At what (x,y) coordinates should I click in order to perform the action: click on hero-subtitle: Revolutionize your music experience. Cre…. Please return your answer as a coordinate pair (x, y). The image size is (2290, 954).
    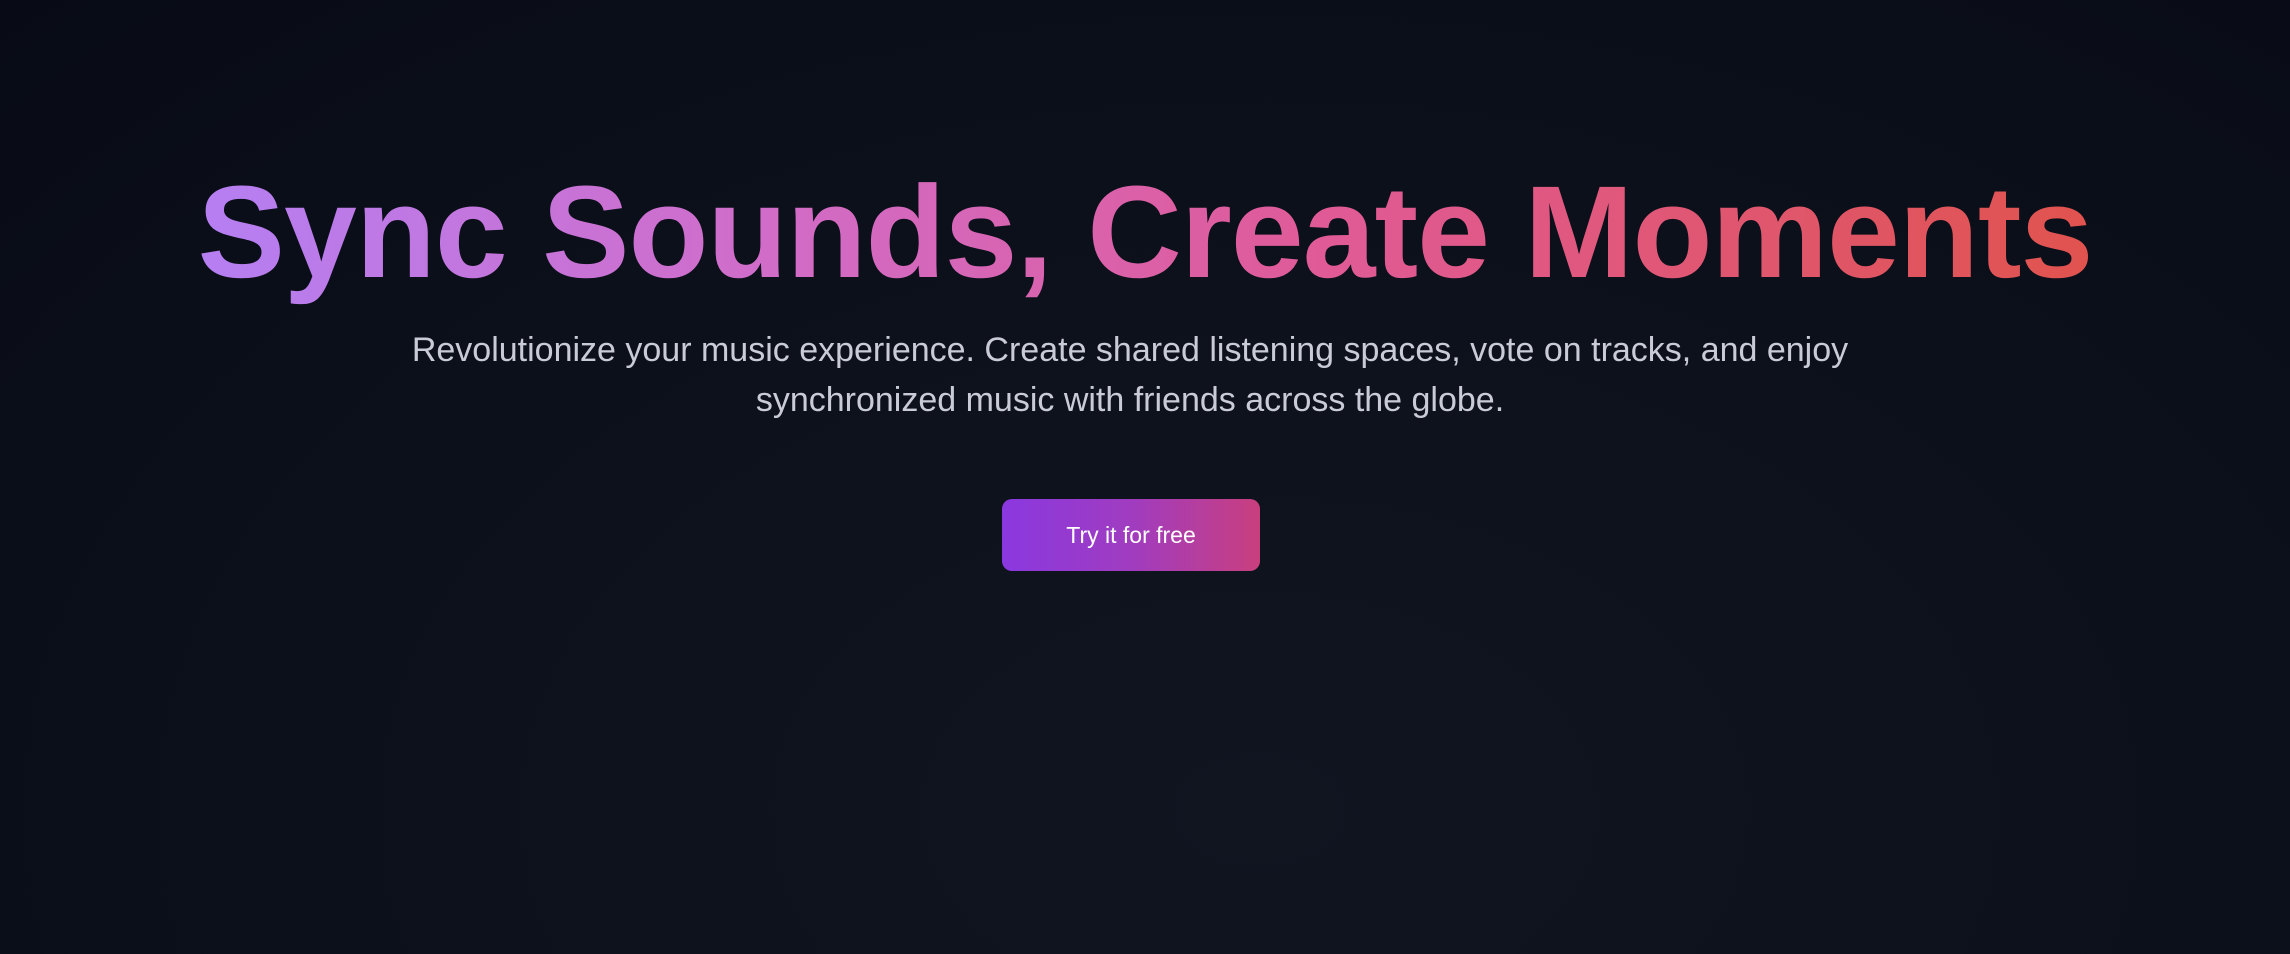
    Looking at the image, I should click on (1130, 375).